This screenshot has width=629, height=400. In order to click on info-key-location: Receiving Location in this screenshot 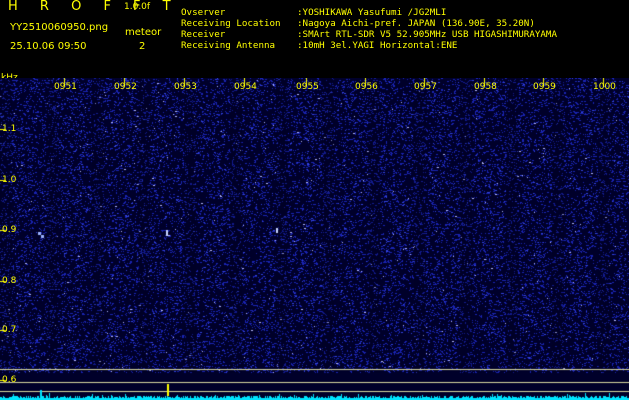, I will do `click(231, 23)`.